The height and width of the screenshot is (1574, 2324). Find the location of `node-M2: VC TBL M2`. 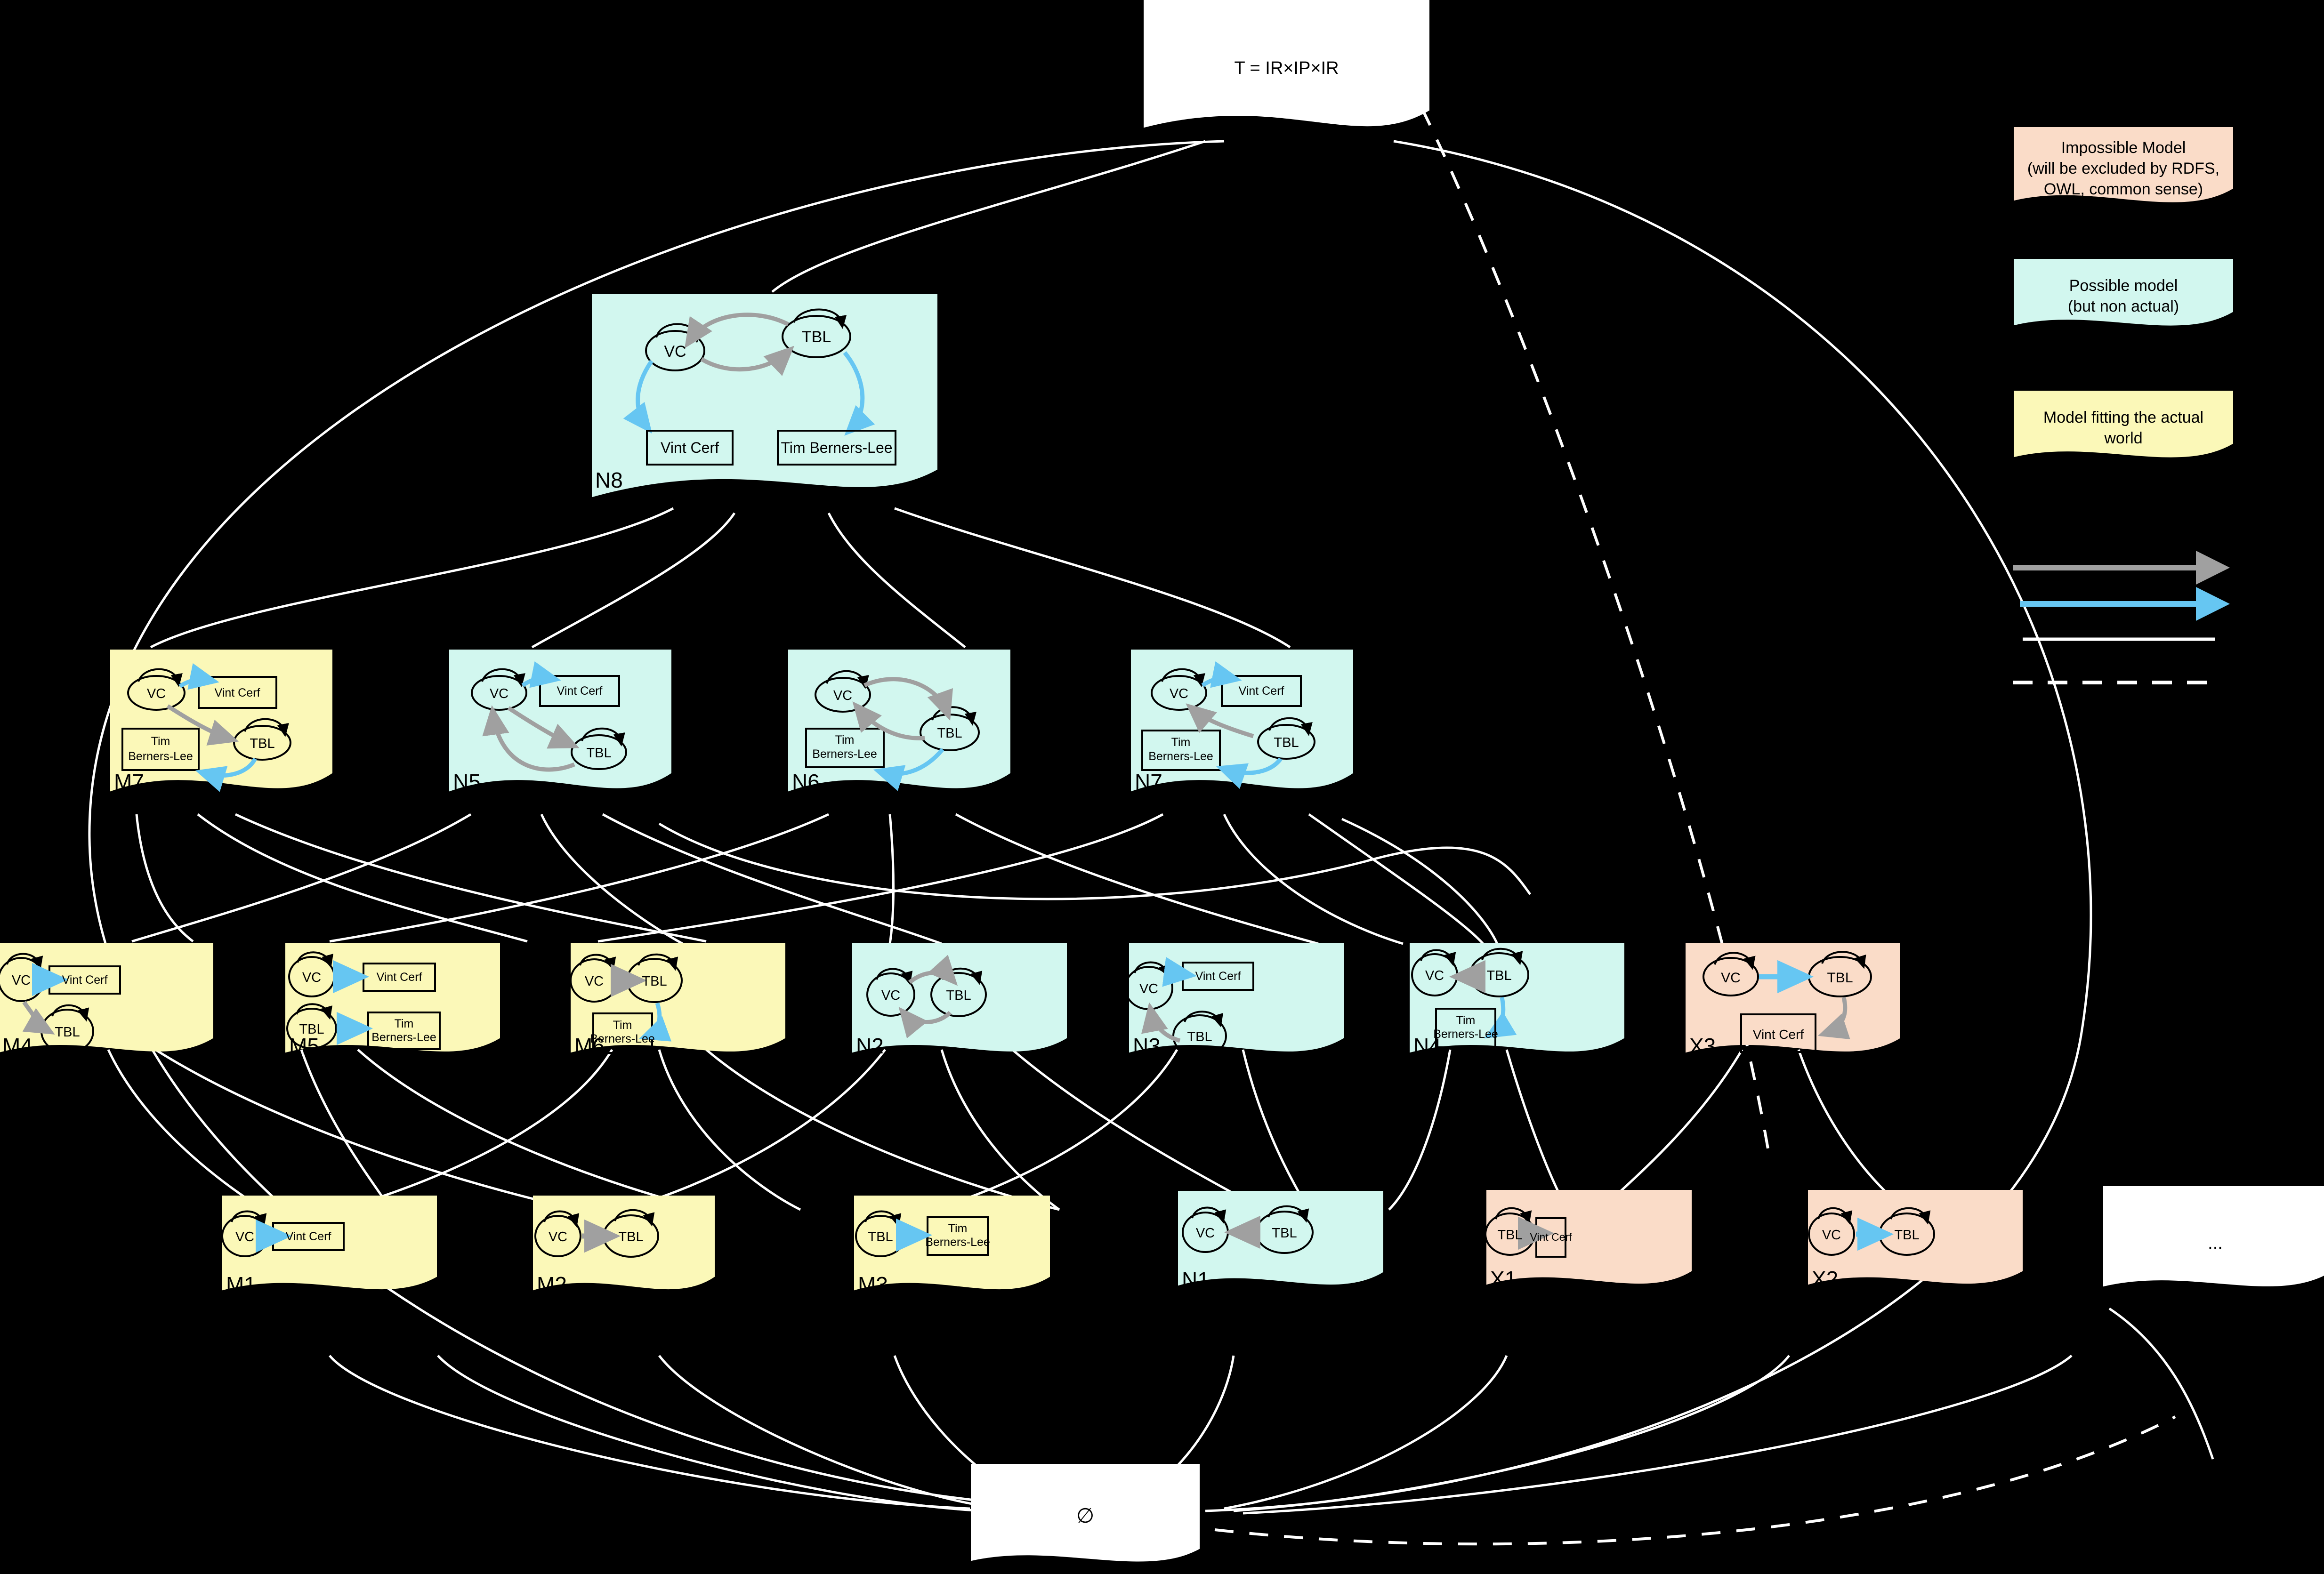

node-M2: VC TBL M2 is located at coordinates (624, 1247).